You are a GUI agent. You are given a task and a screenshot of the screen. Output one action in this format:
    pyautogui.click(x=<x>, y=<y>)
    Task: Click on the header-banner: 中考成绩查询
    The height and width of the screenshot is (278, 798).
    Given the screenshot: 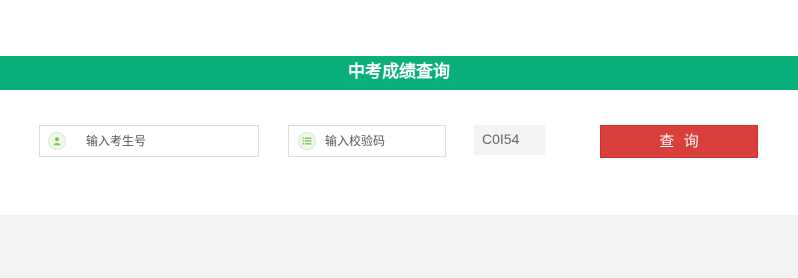 What is the action you would take?
    pyautogui.click(x=399, y=73)
    